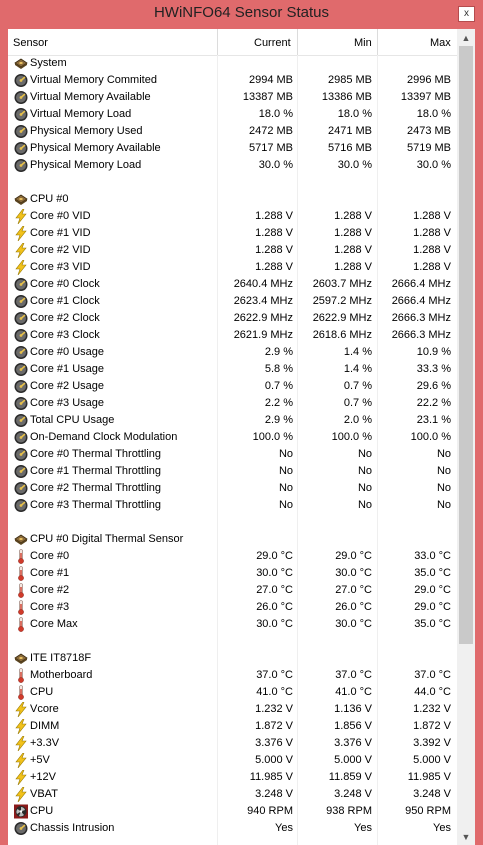 The height and width of the screenshot is (845, 483). Describe the element at coordinates (232, 573) in the screenshot. I see `sensor-row: Core #1 30.0 °C 30.0 °C 35.0 °C` at that location.